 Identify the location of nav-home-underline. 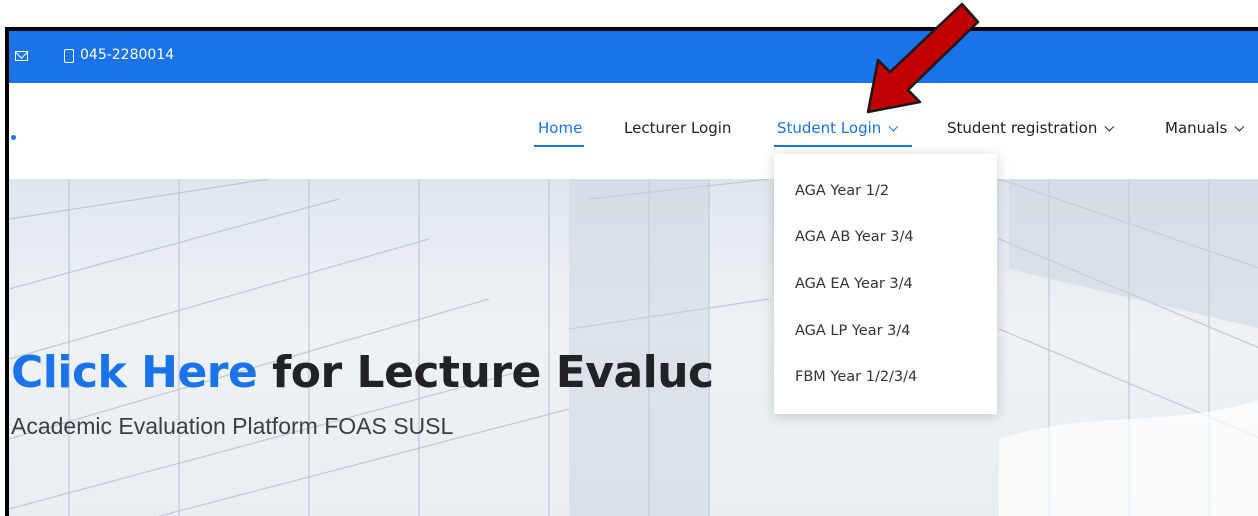
(559, 146).